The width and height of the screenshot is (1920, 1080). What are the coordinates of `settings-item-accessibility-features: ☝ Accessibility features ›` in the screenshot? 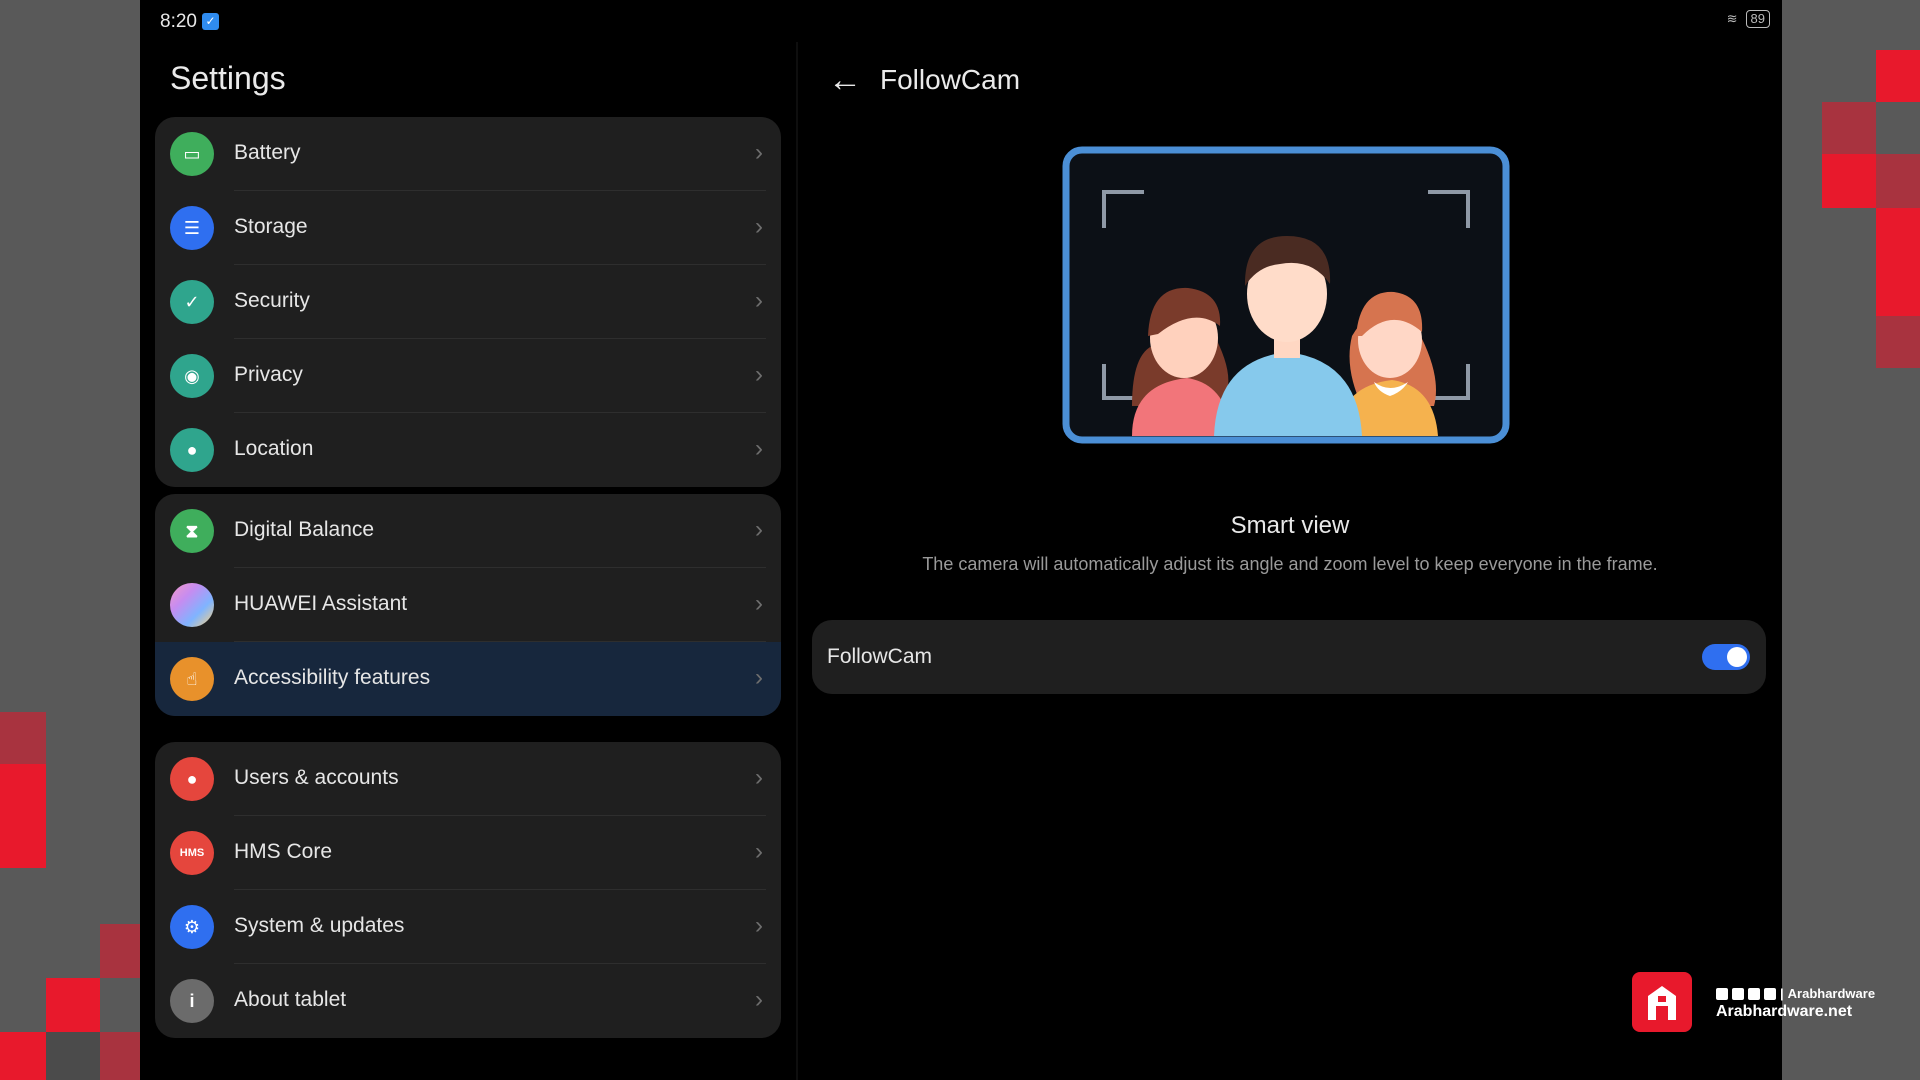 It's located at (468, 679).